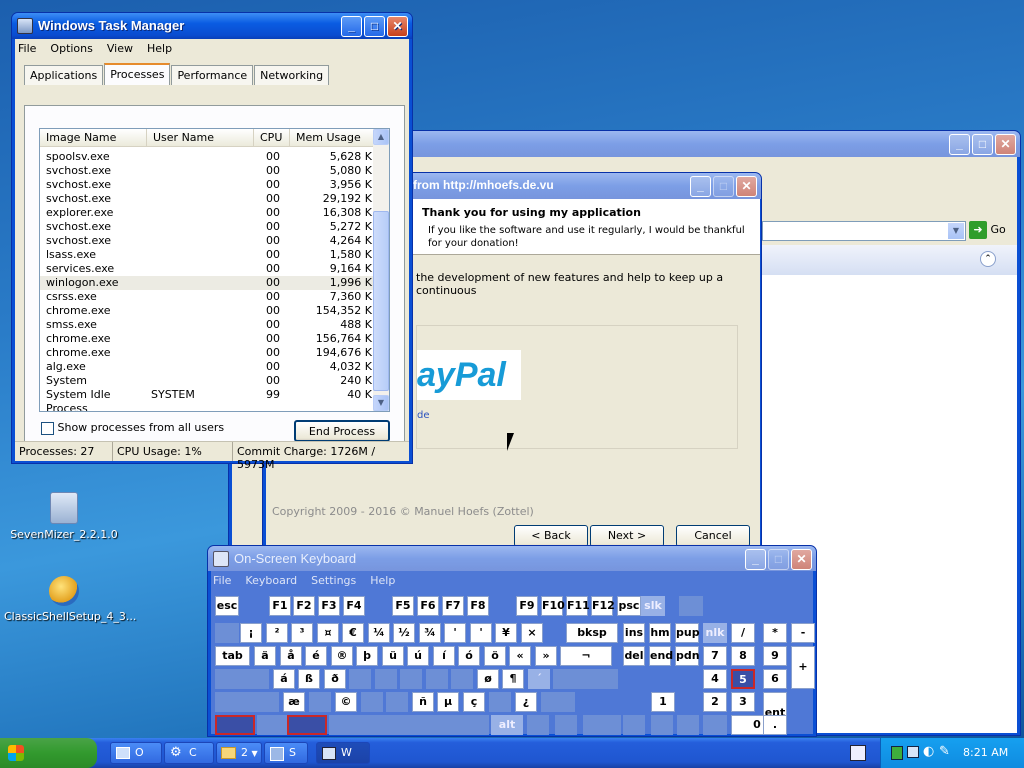  What do you see at coordinates (379, 633) in the screenshot?
I see `osk-key: ¼` at bounding box center [379, 633].